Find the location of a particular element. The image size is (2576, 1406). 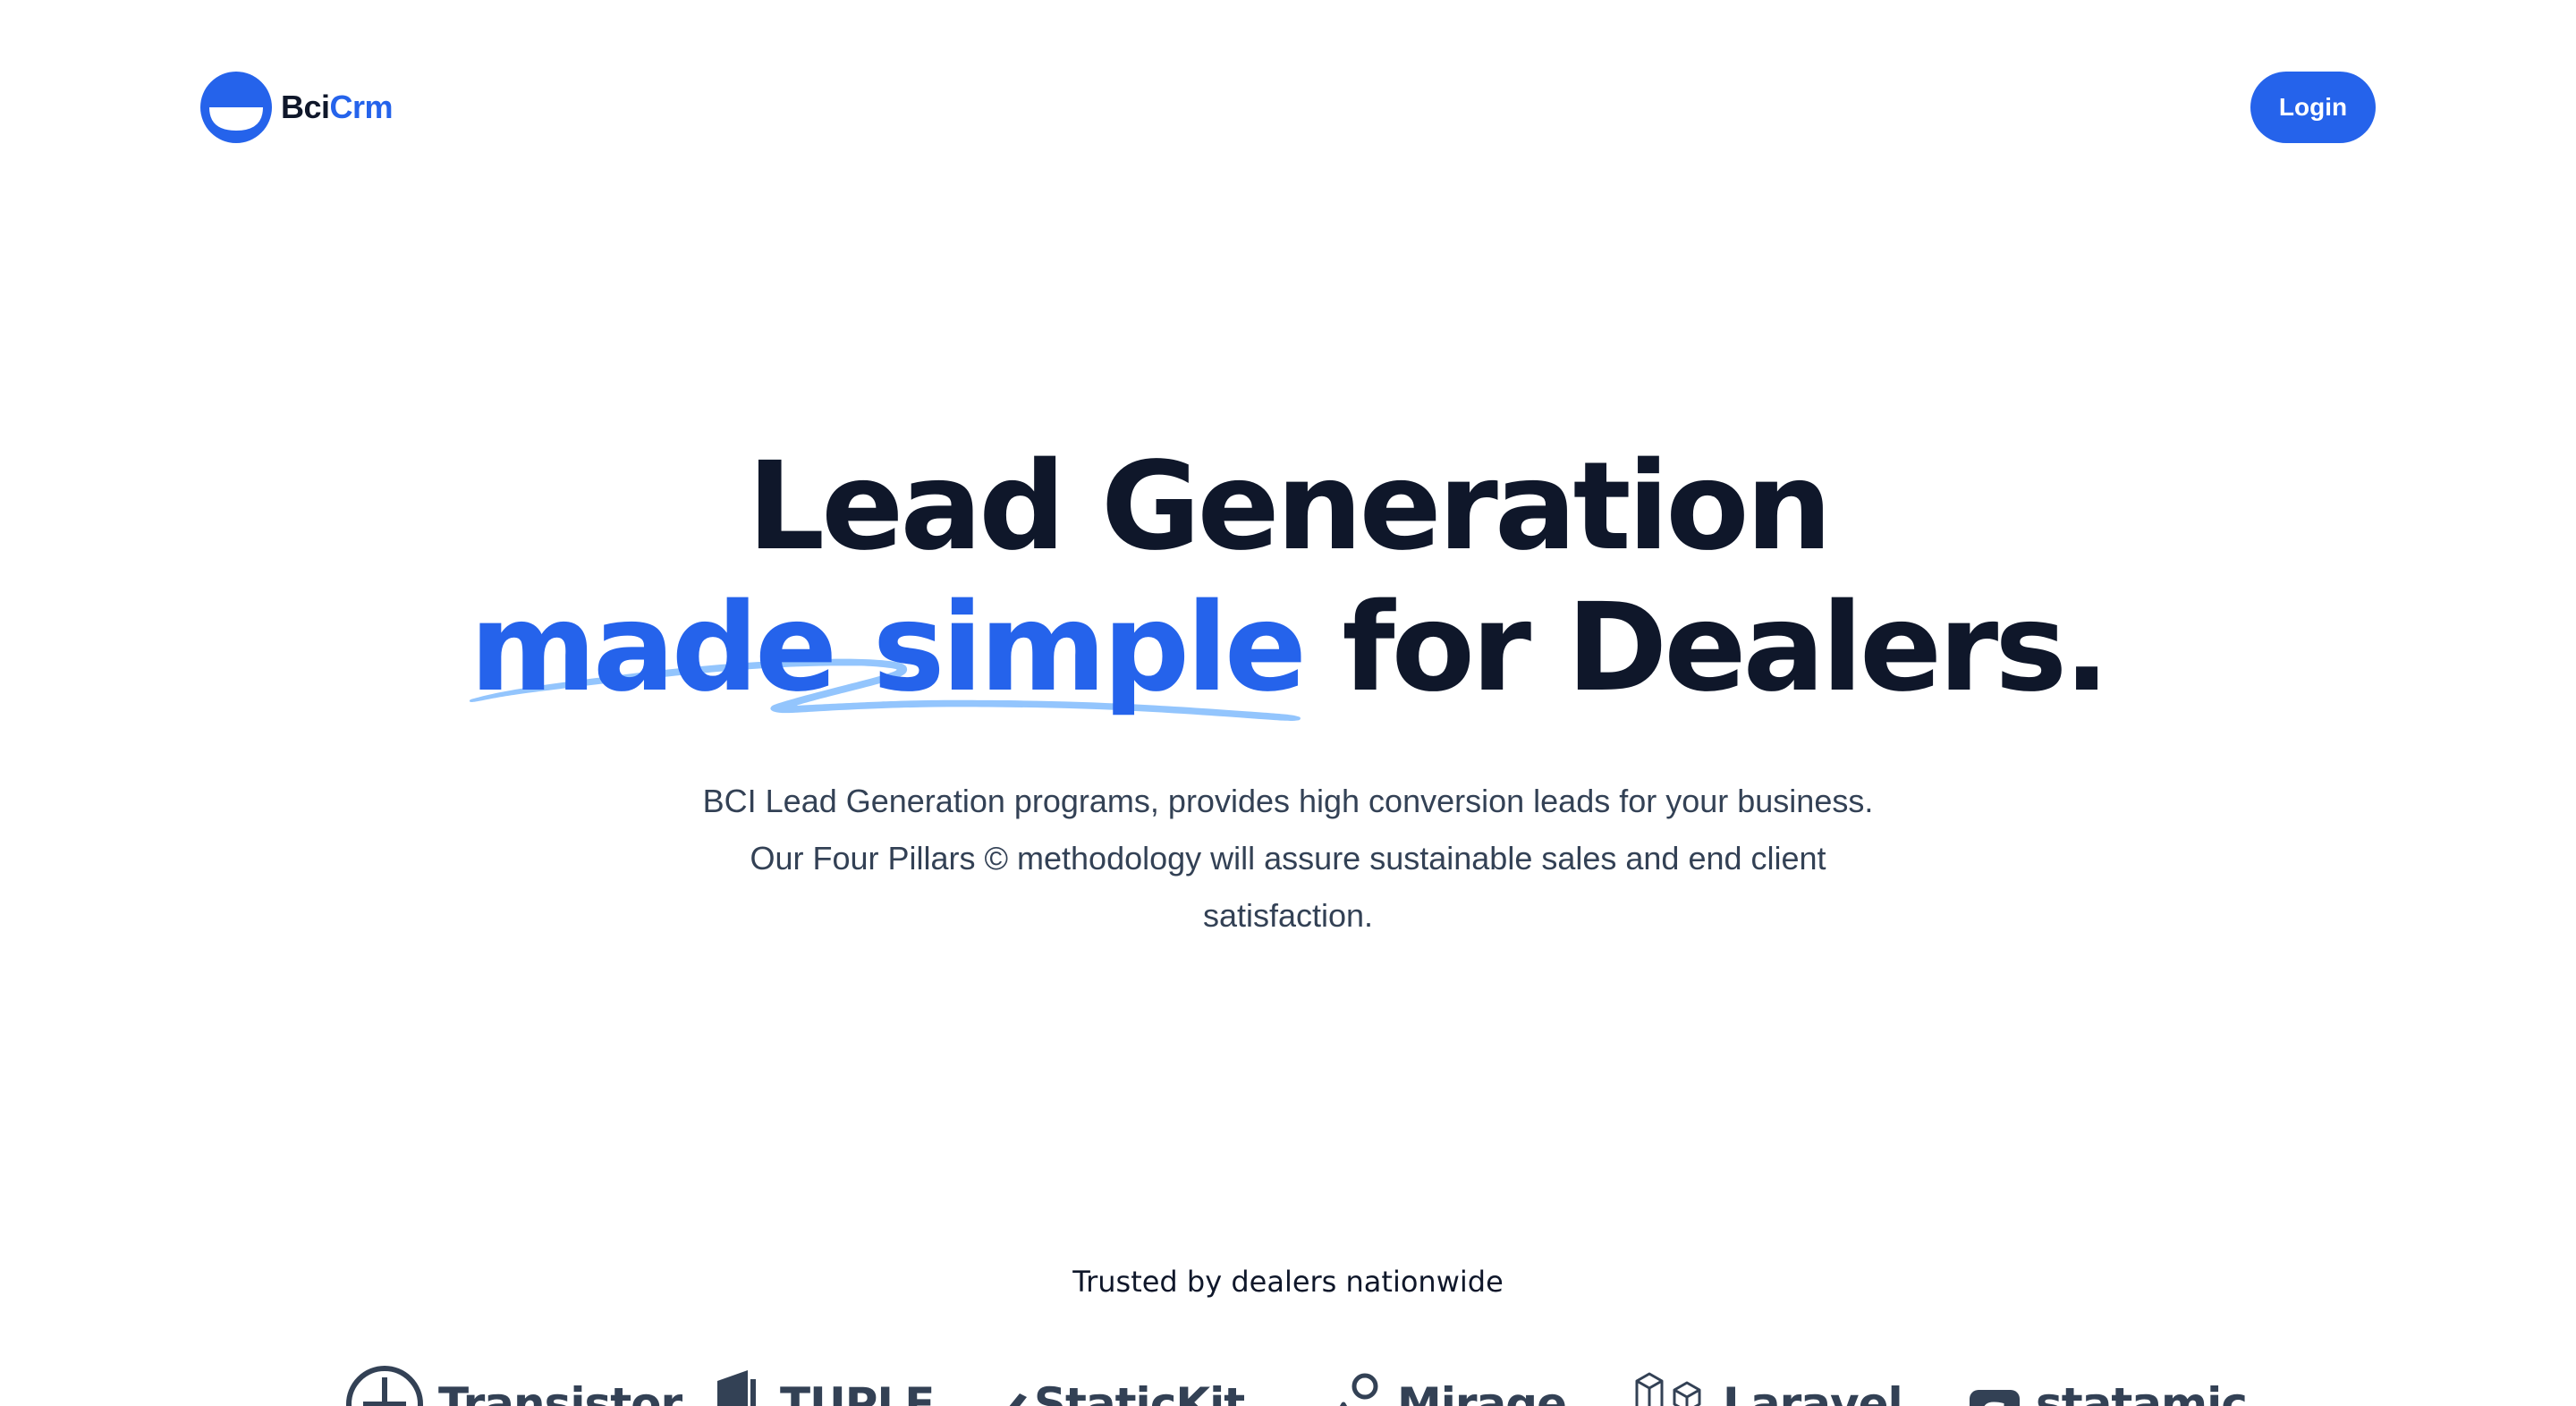

brand-tuple: TUPLE is located at coordinates (825, 1387).